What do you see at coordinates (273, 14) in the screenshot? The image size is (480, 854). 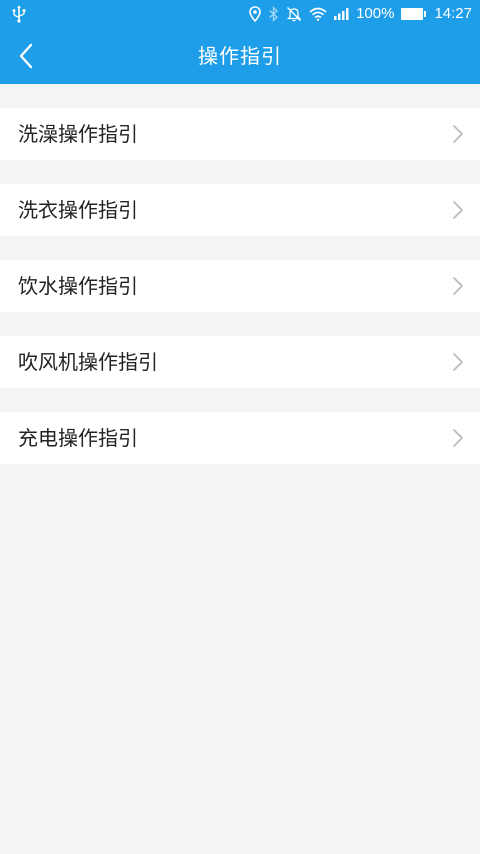 I see `bluetooth-icon` at bounding box center [273, 14].